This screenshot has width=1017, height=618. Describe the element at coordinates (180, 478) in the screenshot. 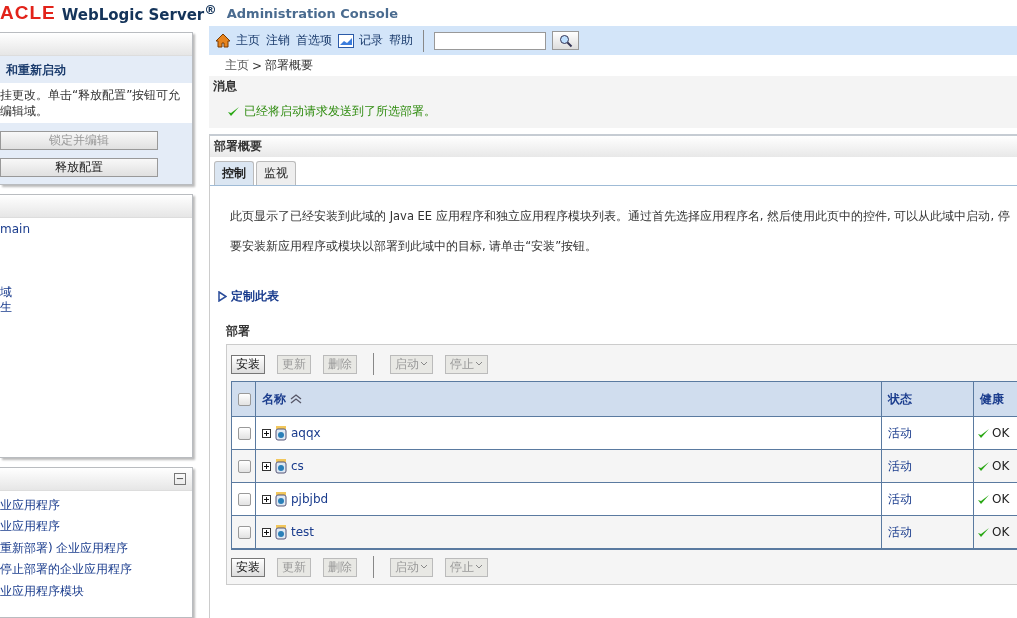

I see `collapse-button: −` at that location.